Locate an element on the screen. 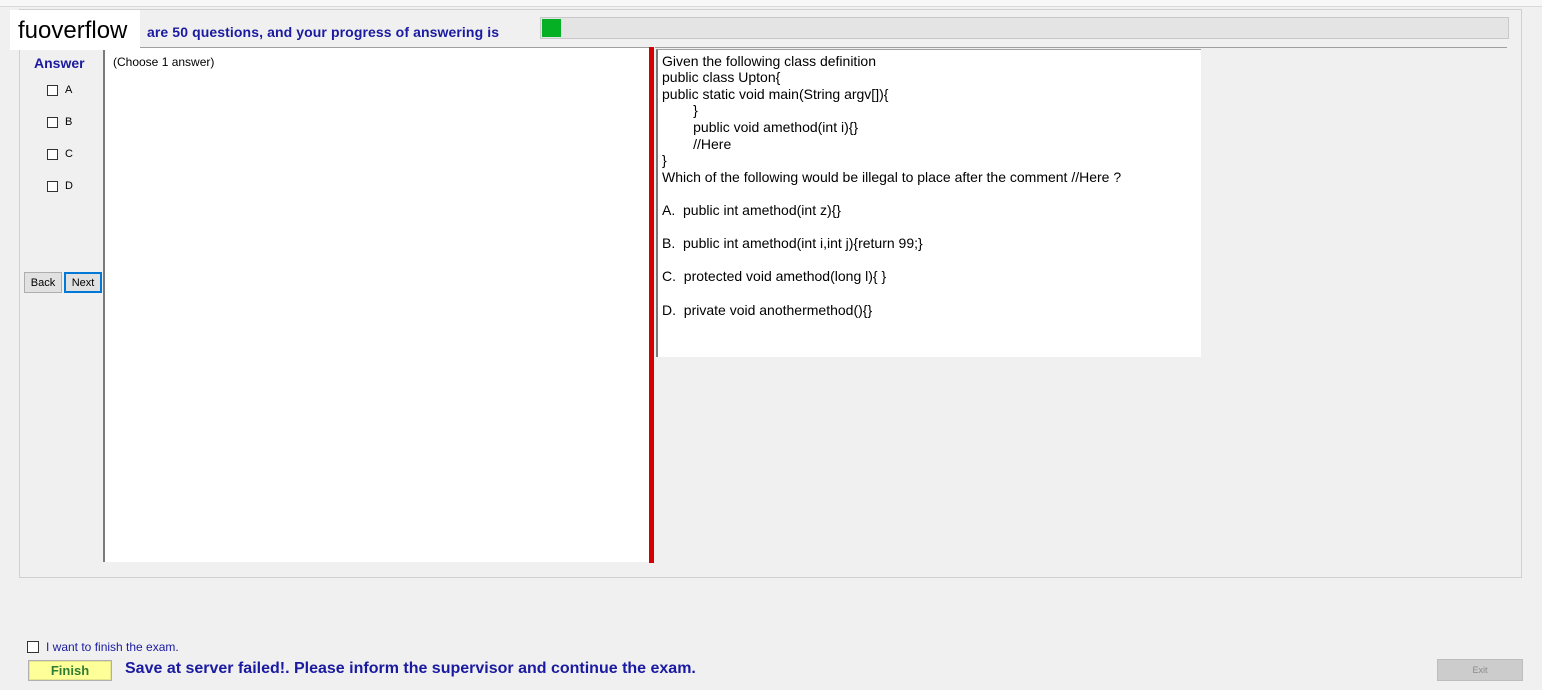  answer-choice-c: C. protected void amethod(long l){ } is located at coordinates (774, 276).